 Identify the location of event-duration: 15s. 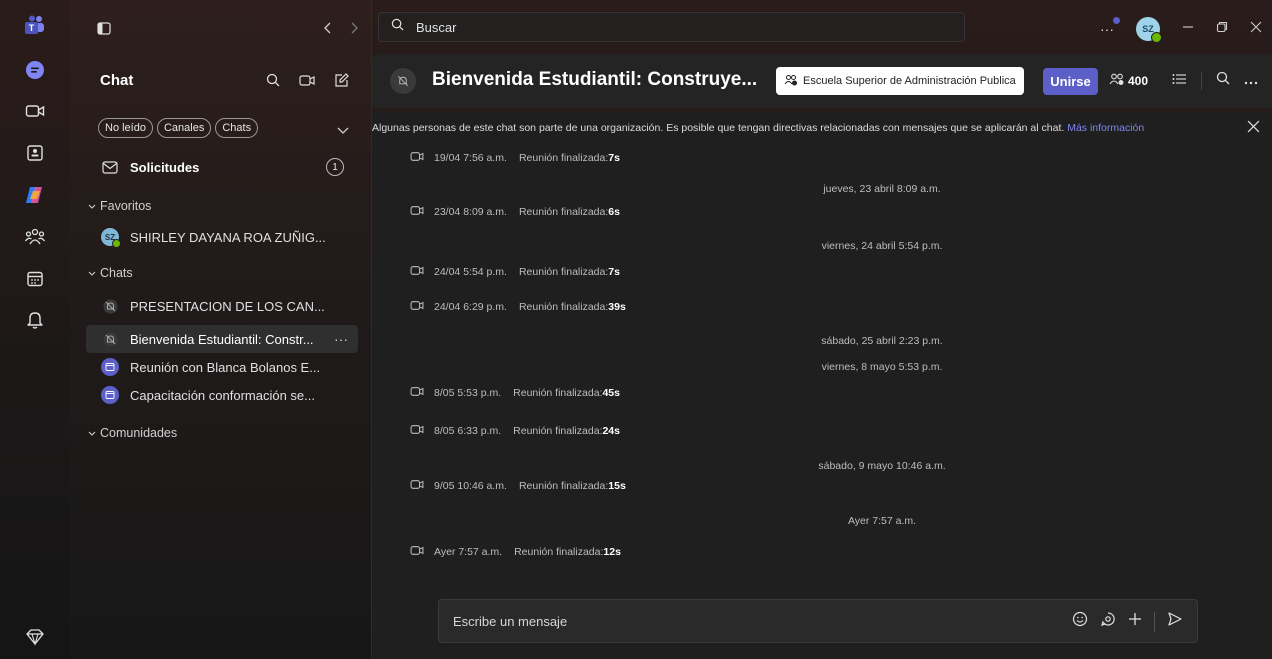
(617, 486).